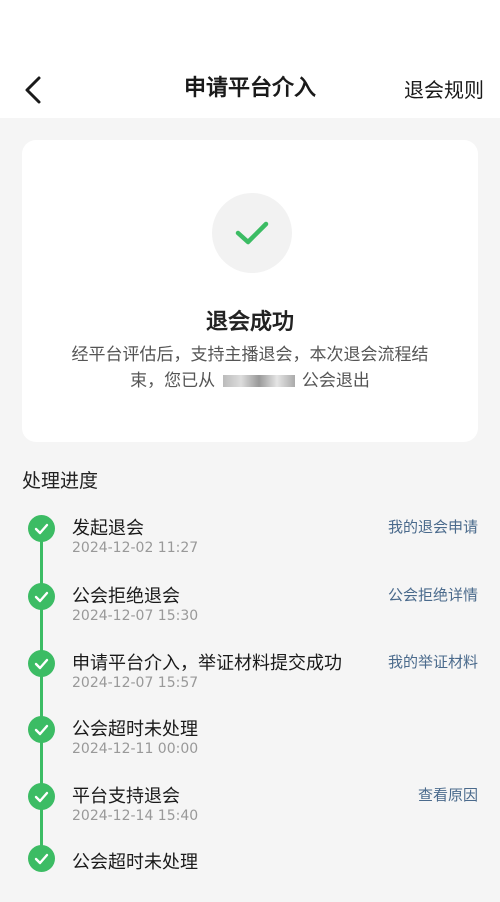 Image resolution: width=500 pixels, height=902 pixels. I want to click on top-bar: 申请平台介入 退会规则, so click(250, 59).